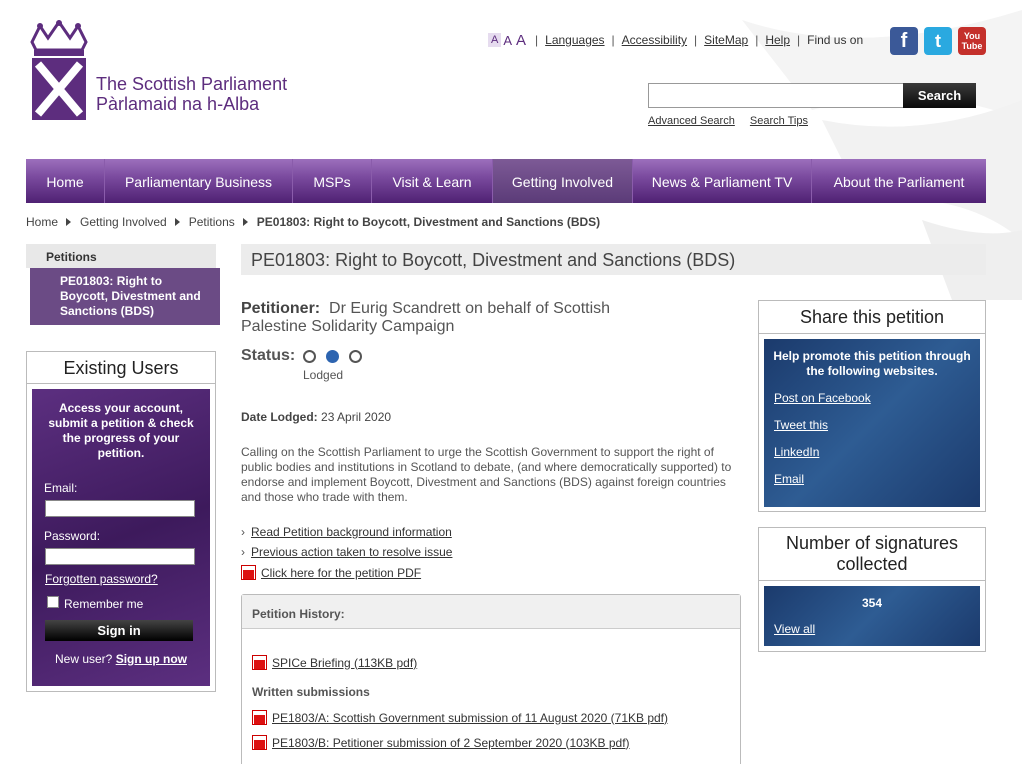 The width and height of the screenshot is (1022, 764). What do you see at coordinates (904, 41) in the screenshot?
I see `facebook-icon: f` at bounding box center [904, 41].